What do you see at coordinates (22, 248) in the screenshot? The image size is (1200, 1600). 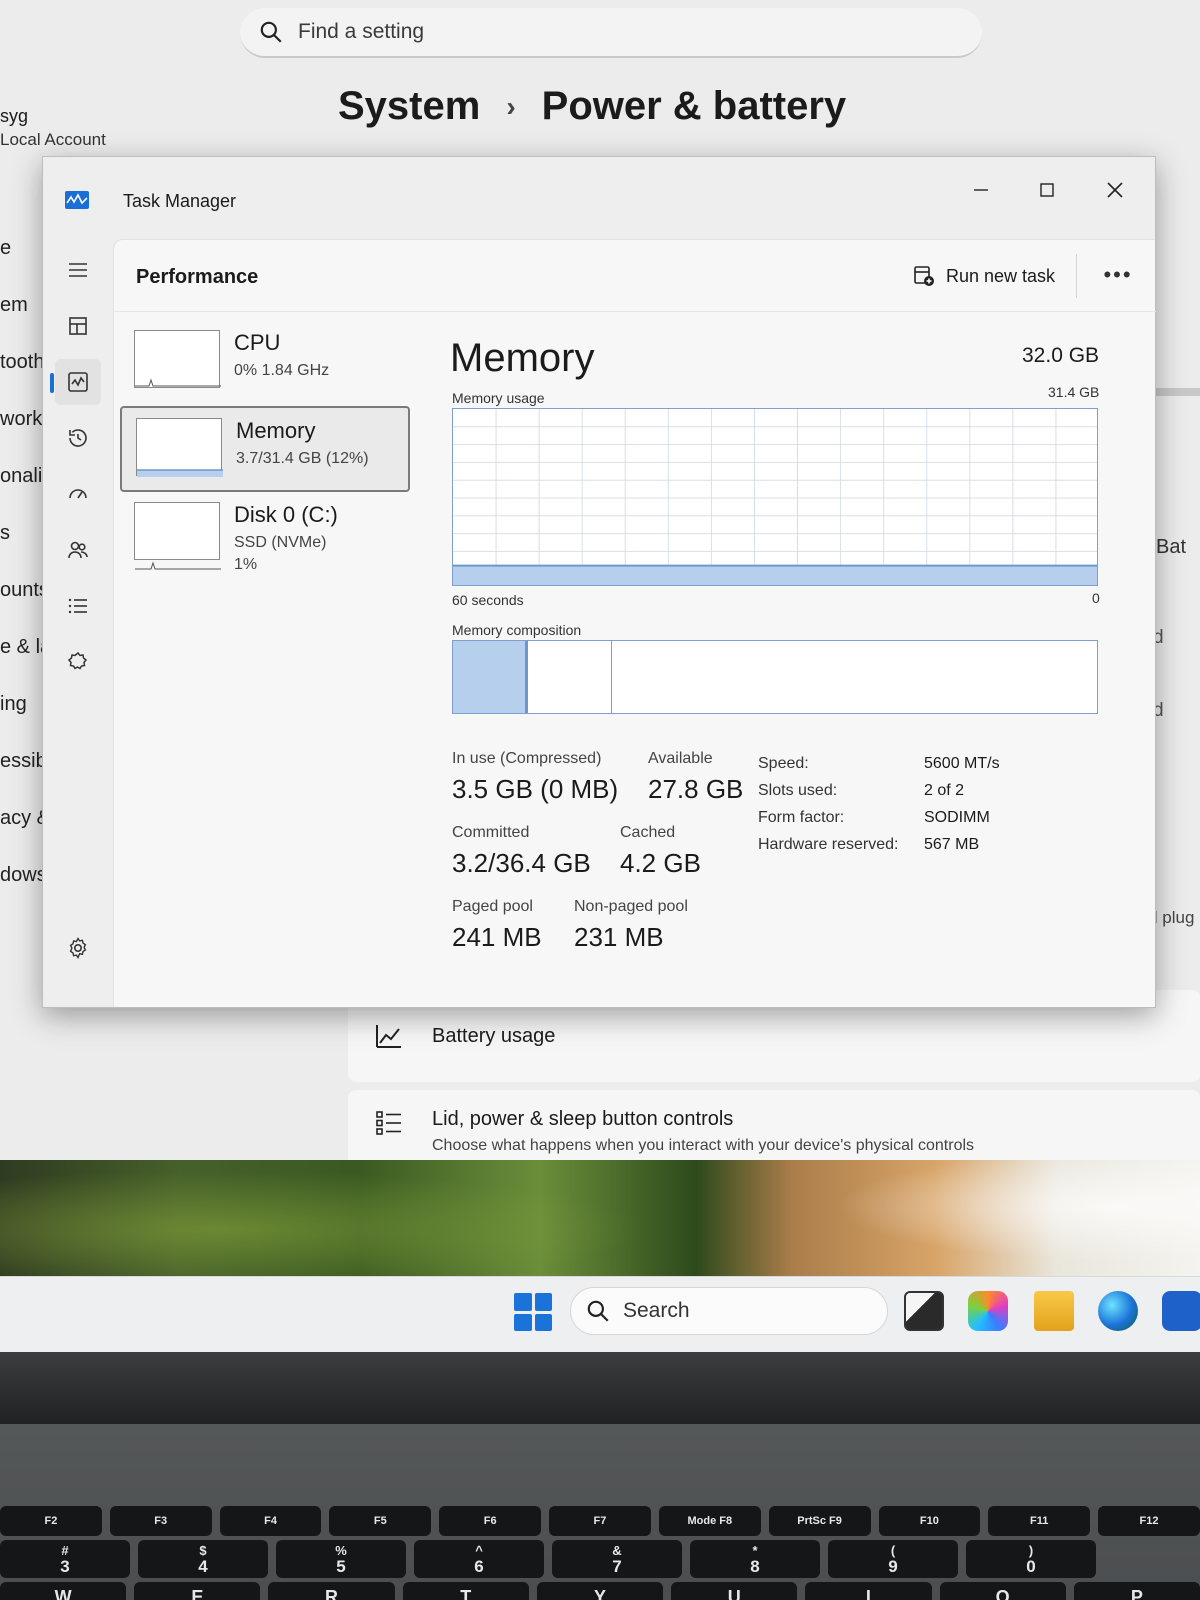 I see `settings-nav-item: e` at bounding box center [22, 248].